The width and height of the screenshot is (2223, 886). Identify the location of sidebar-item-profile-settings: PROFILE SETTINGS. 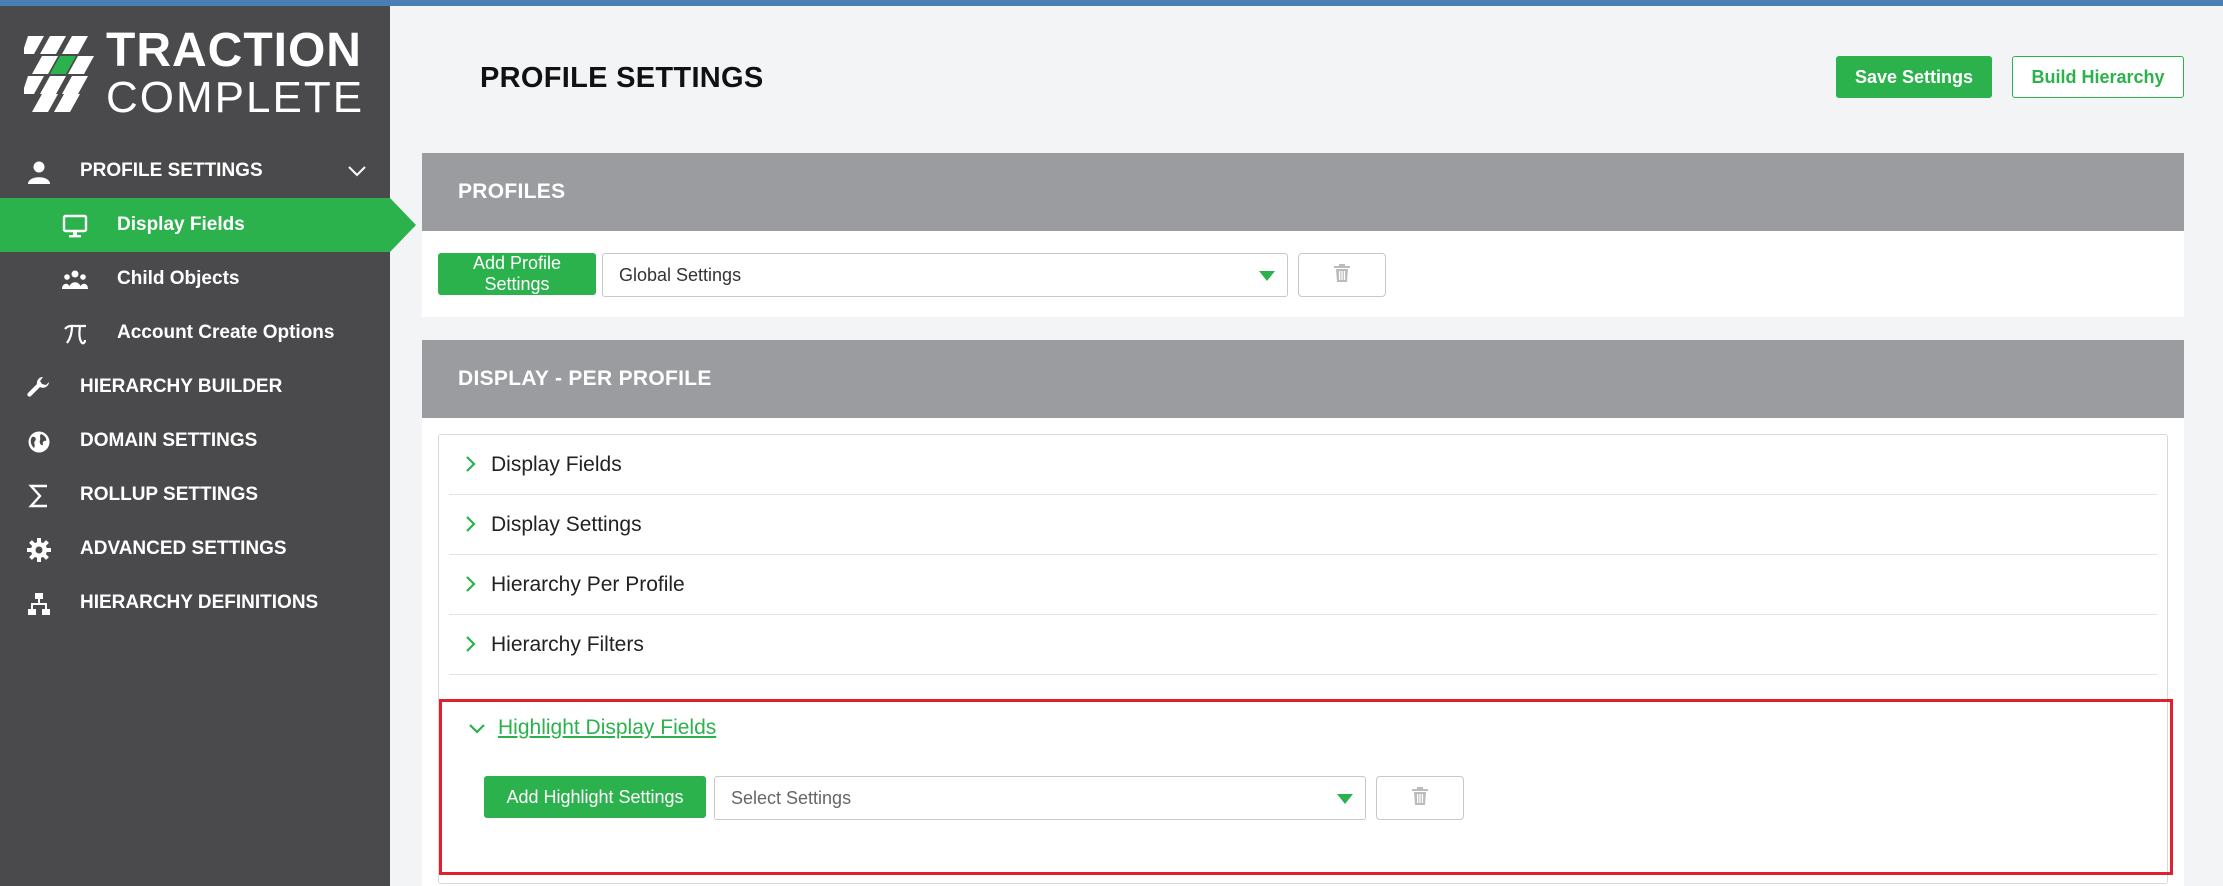
(195, 171).